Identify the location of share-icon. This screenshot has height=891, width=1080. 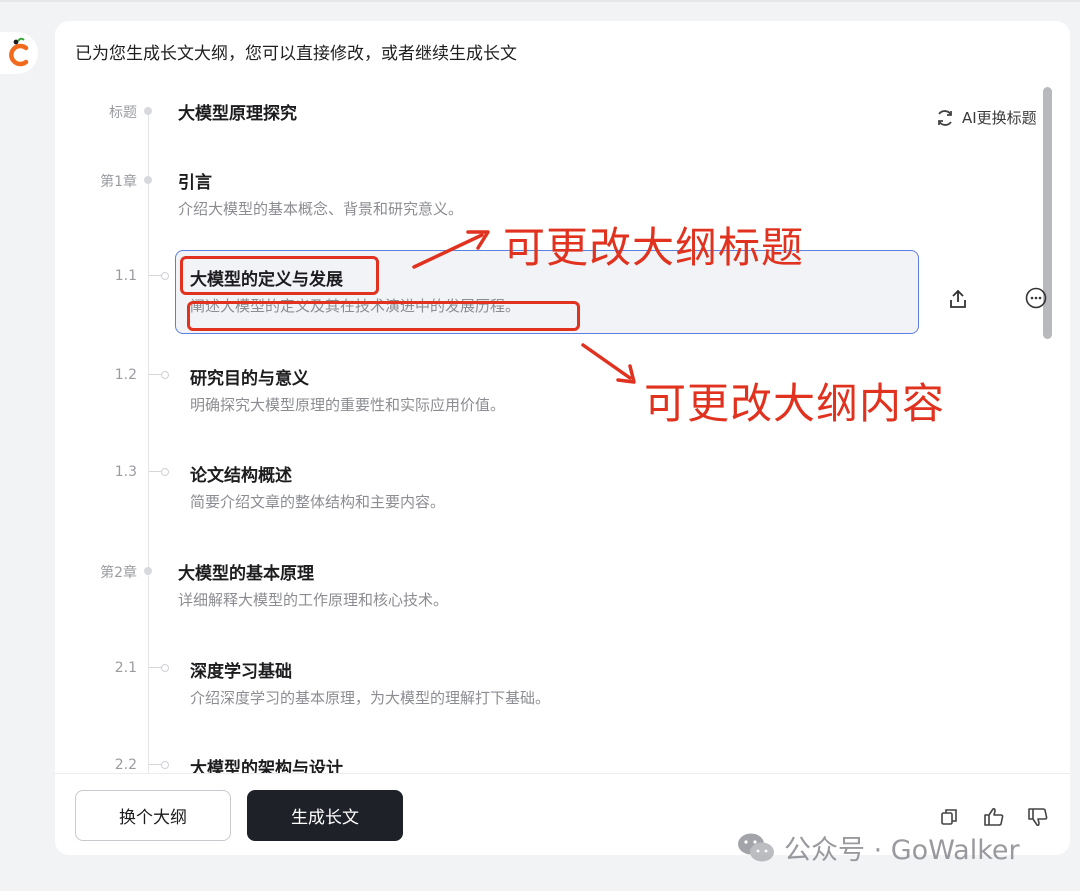
(958, 298).